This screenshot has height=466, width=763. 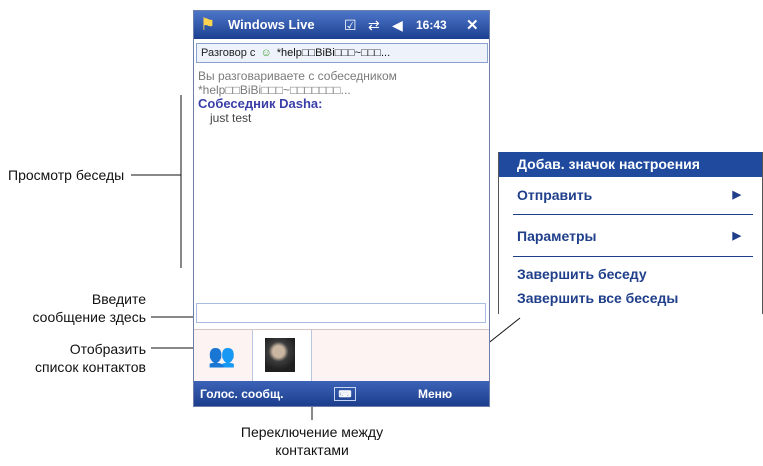 I want to click on voice-message-softkey: Голос. сообщ., so click(x=241, y=394).